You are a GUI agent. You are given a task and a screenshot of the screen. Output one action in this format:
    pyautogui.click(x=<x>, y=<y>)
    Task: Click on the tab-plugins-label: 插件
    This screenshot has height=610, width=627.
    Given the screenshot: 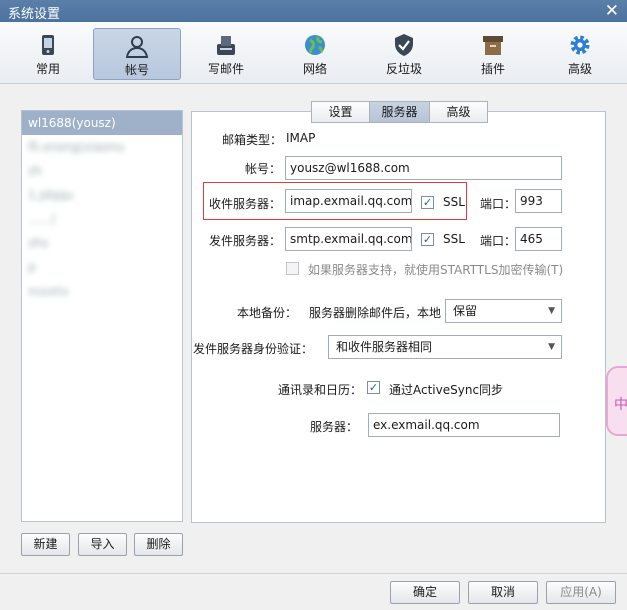 What is the action you would take?
    pyautogui.click(x=492, y=69)
    